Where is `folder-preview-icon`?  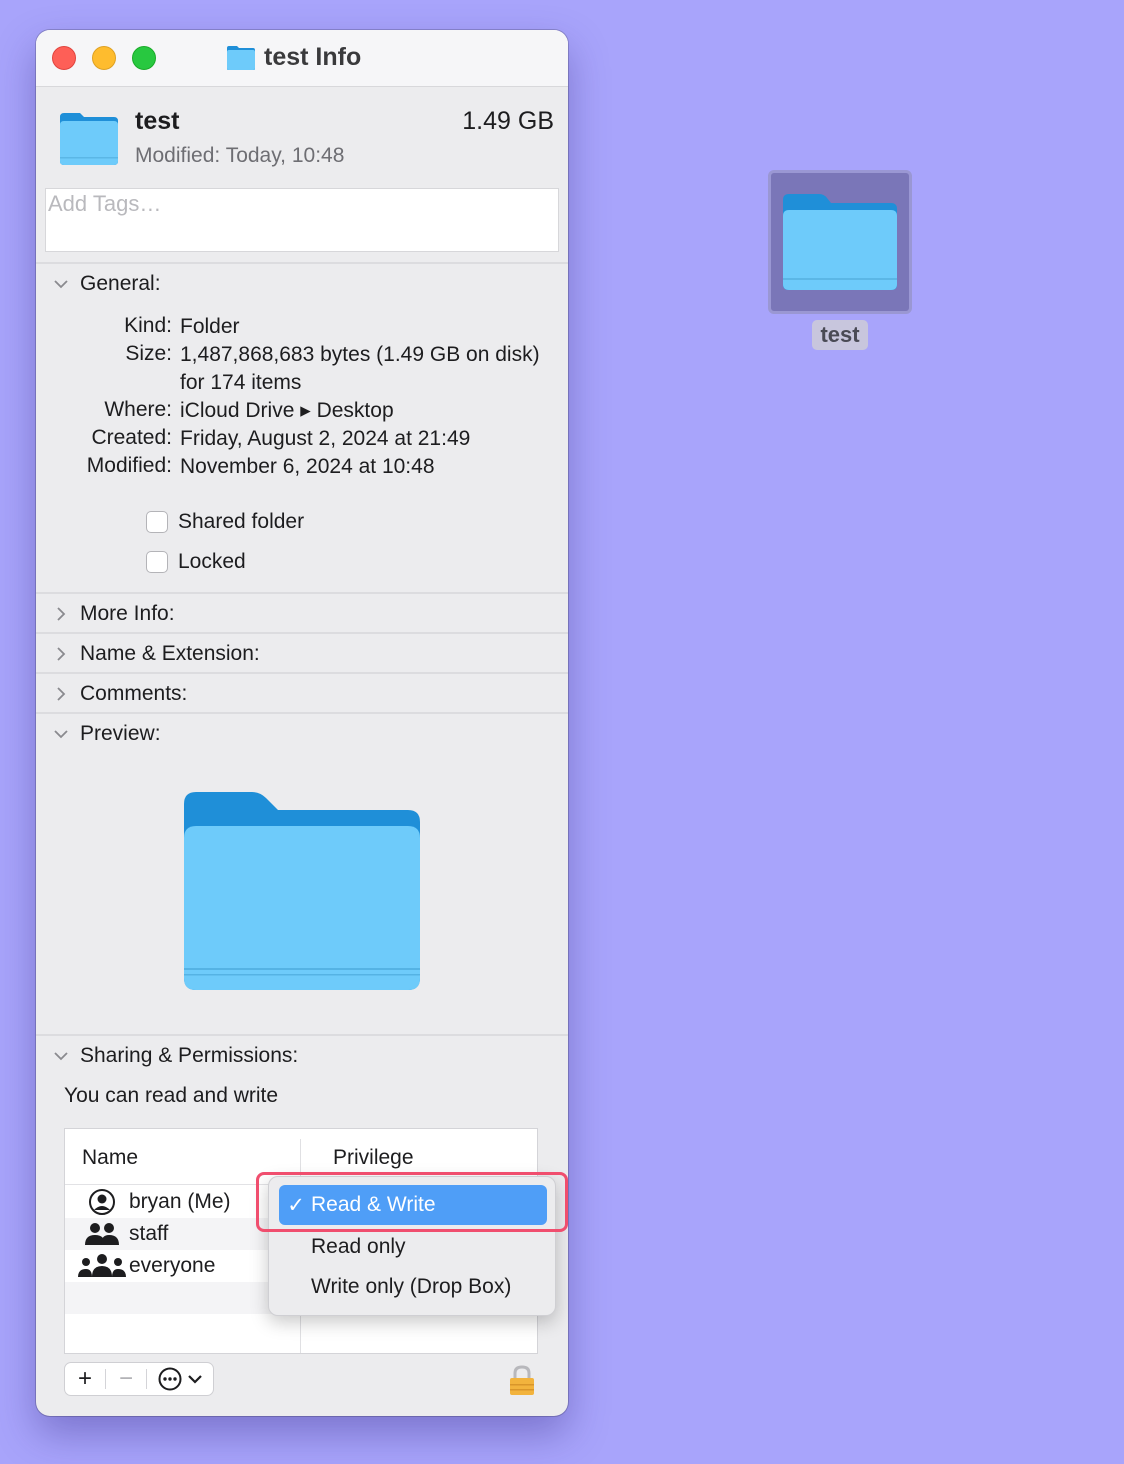 folder-preview-icon is located at coordinates (302, 891).